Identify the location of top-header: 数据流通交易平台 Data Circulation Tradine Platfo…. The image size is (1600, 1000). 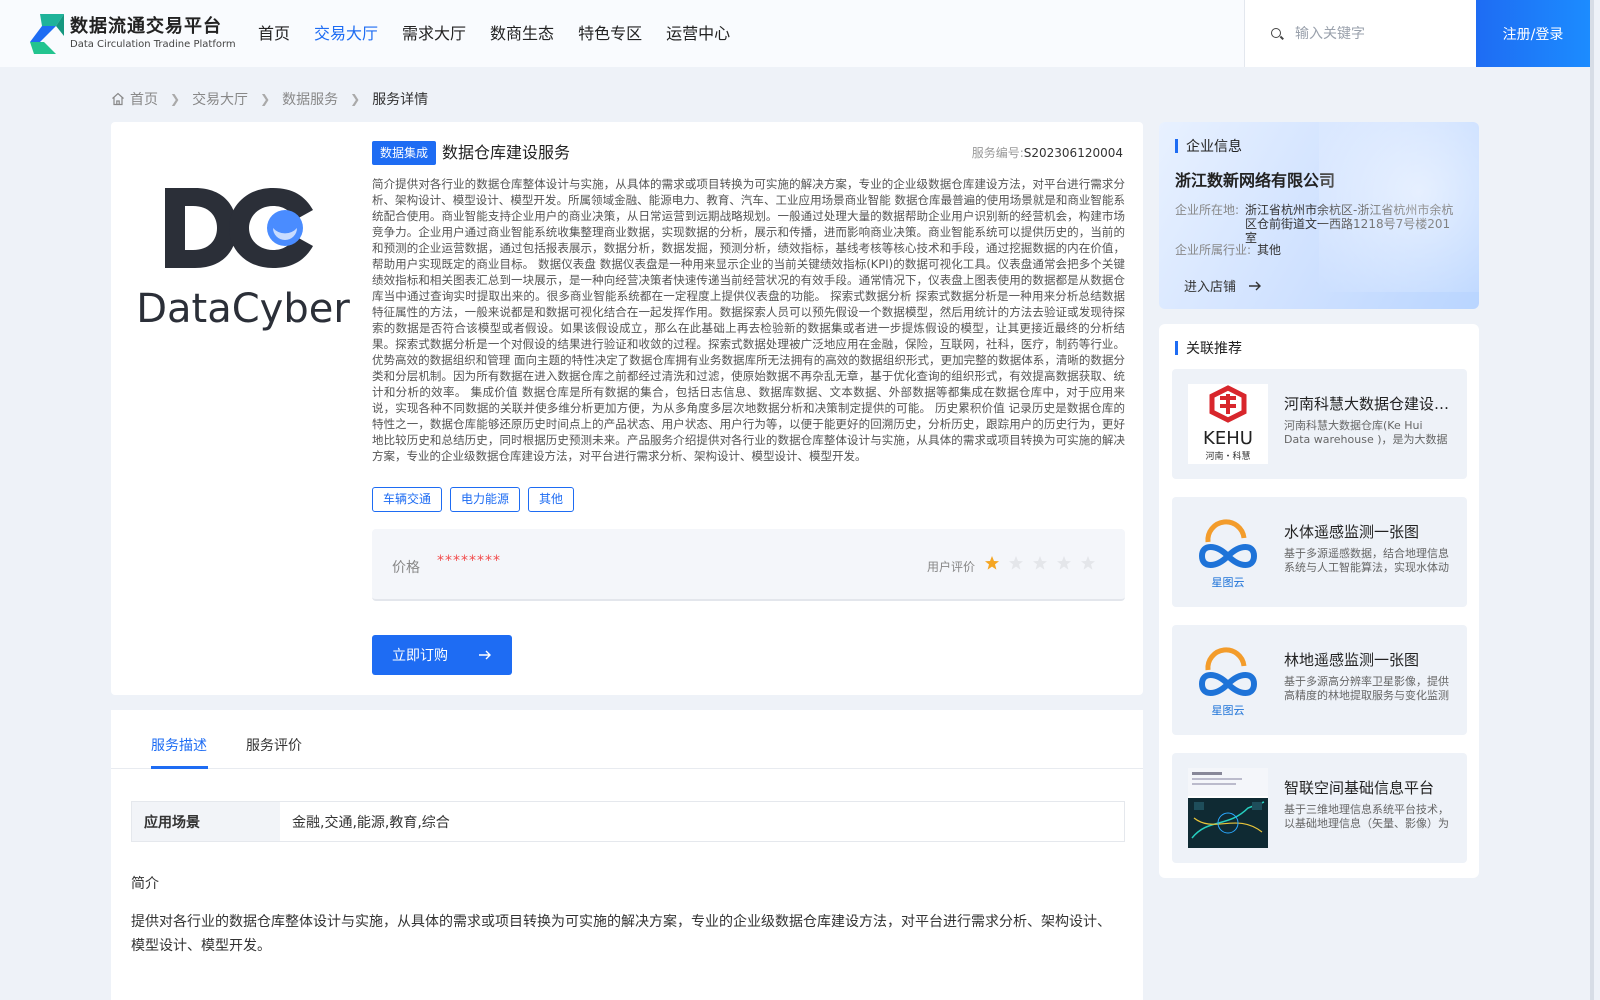
(795, 33).